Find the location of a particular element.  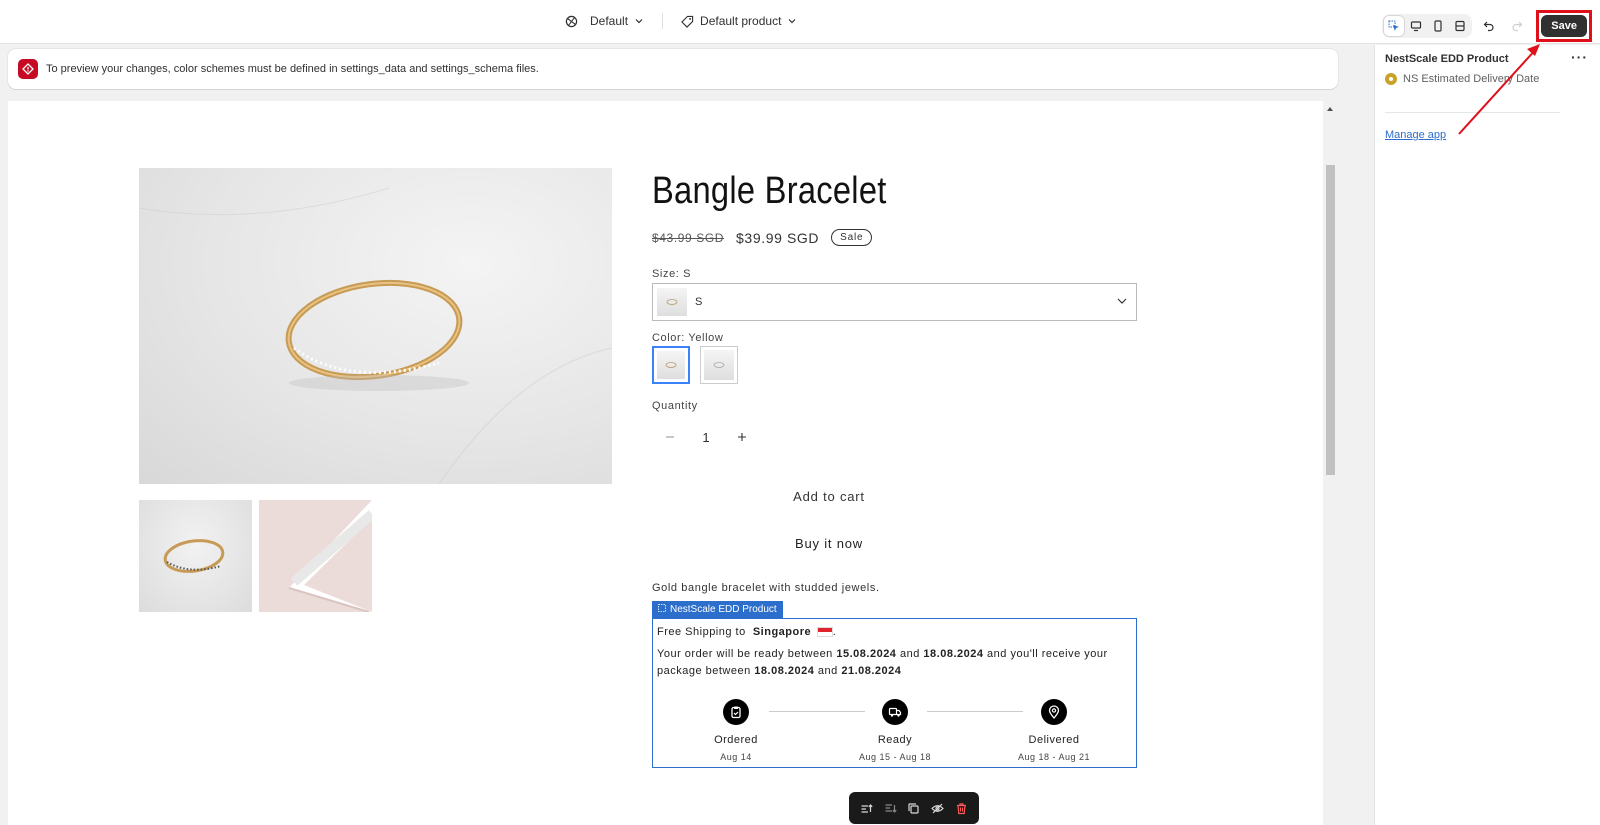

price-row: $43.99 SGD $39.99 SGD Sale is located at coordinates (762, 237).